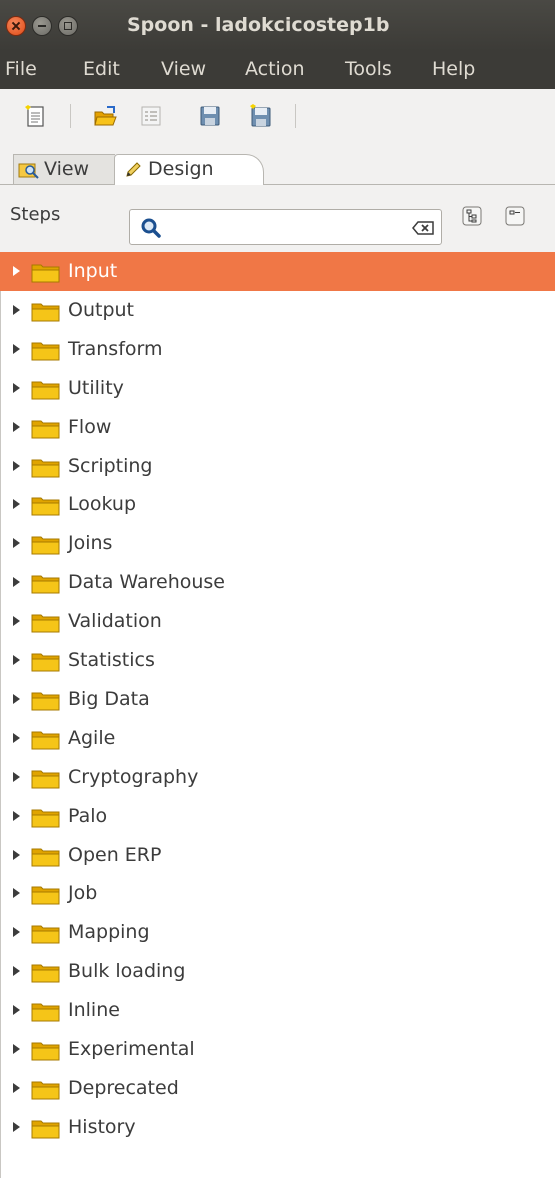  Describe the element at coordinates (102, 1127) in the screenshot. I see `tree-item-label: History` at that location.